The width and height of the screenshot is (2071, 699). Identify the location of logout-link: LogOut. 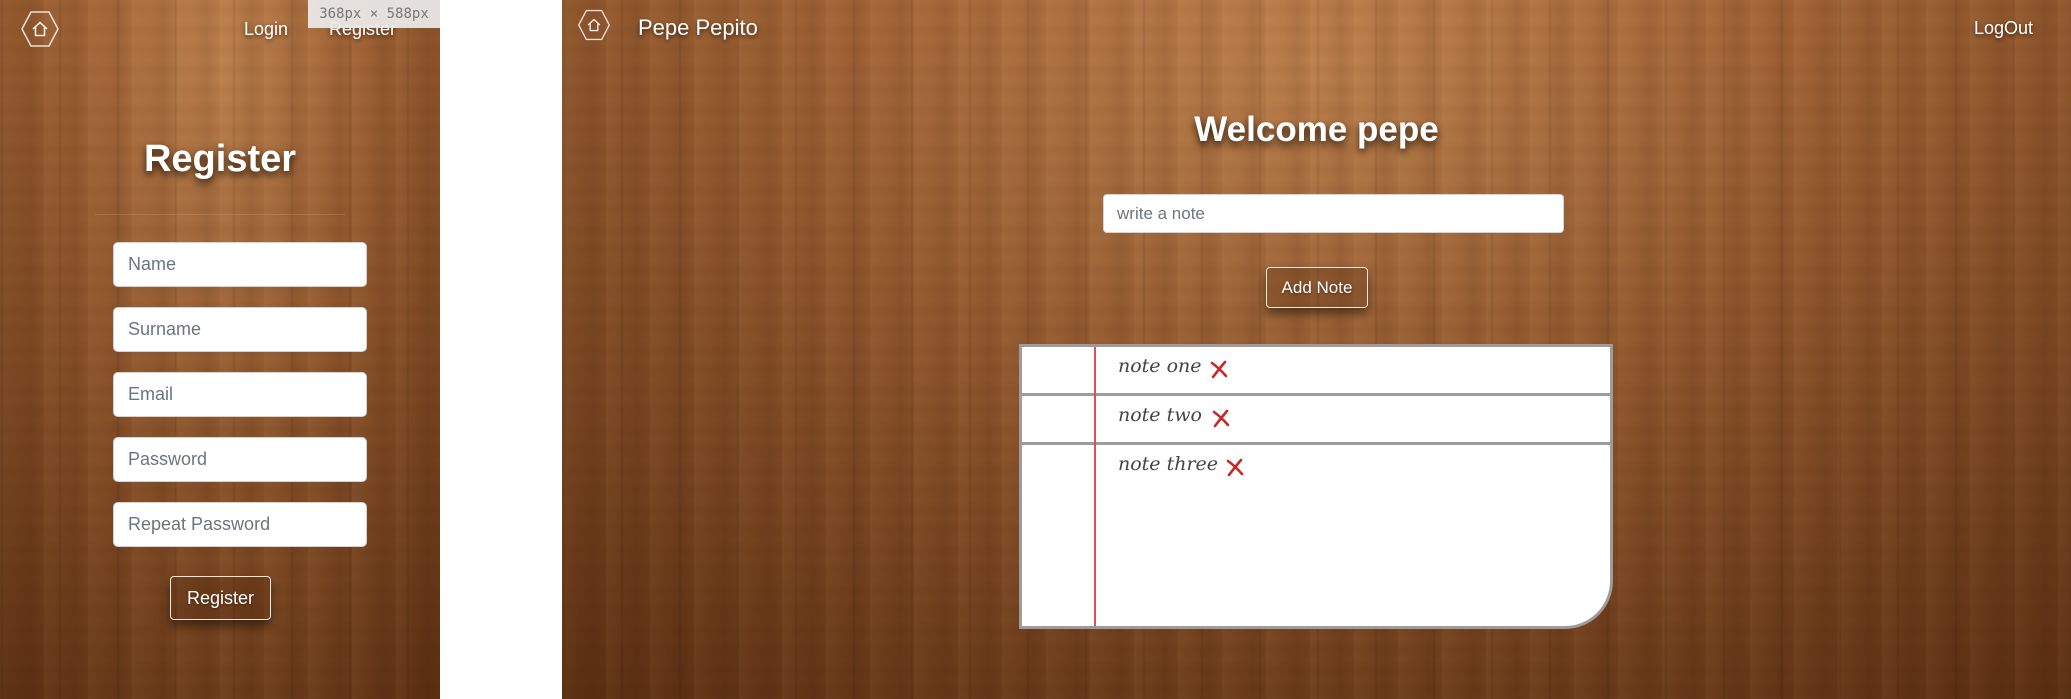
(2003, 28).